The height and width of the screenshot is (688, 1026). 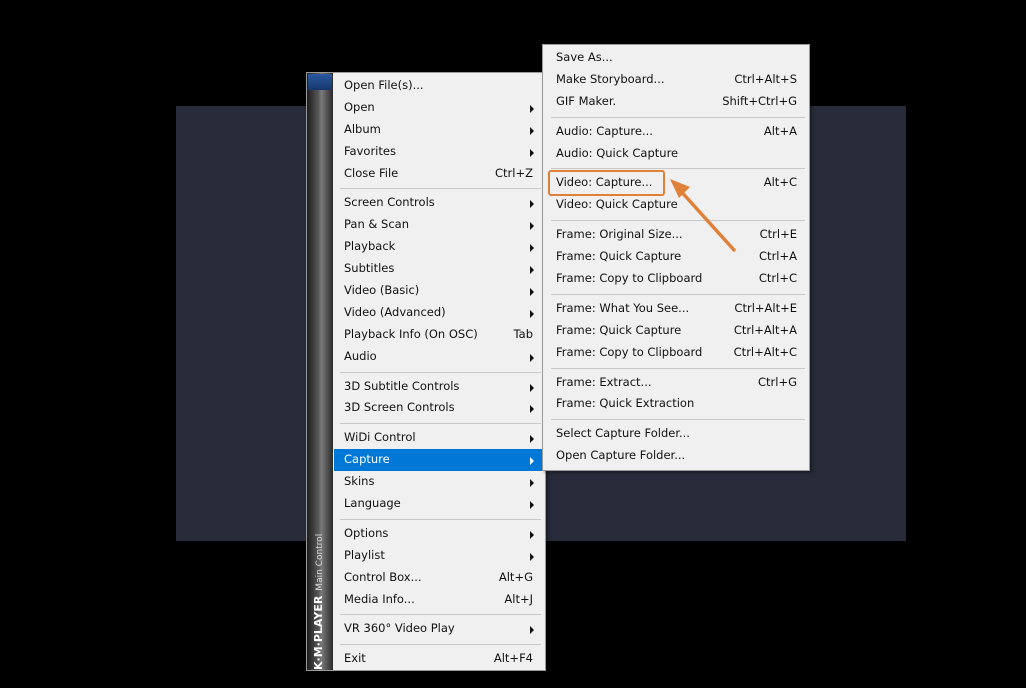 What do you see at coordinates (515, 576) in the screenshot?
I see `menu-item-shortcut: Alt+G` at bounding box center [515, 576].